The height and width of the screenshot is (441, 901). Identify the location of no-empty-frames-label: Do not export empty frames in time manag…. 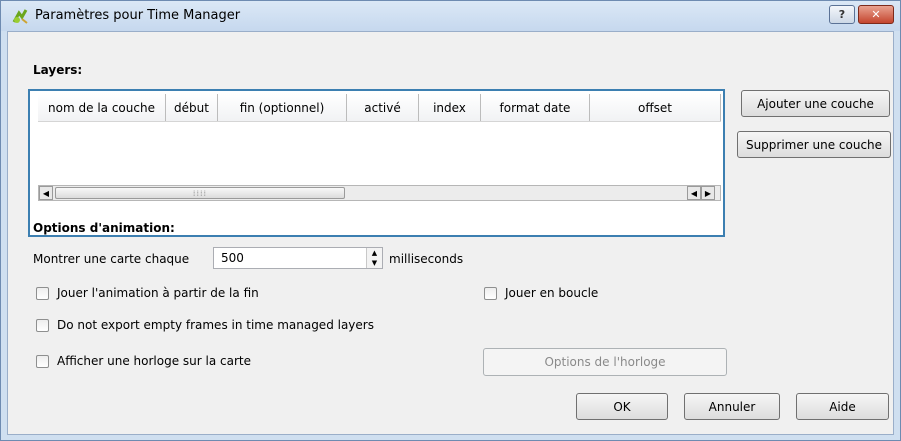
(215, 325).